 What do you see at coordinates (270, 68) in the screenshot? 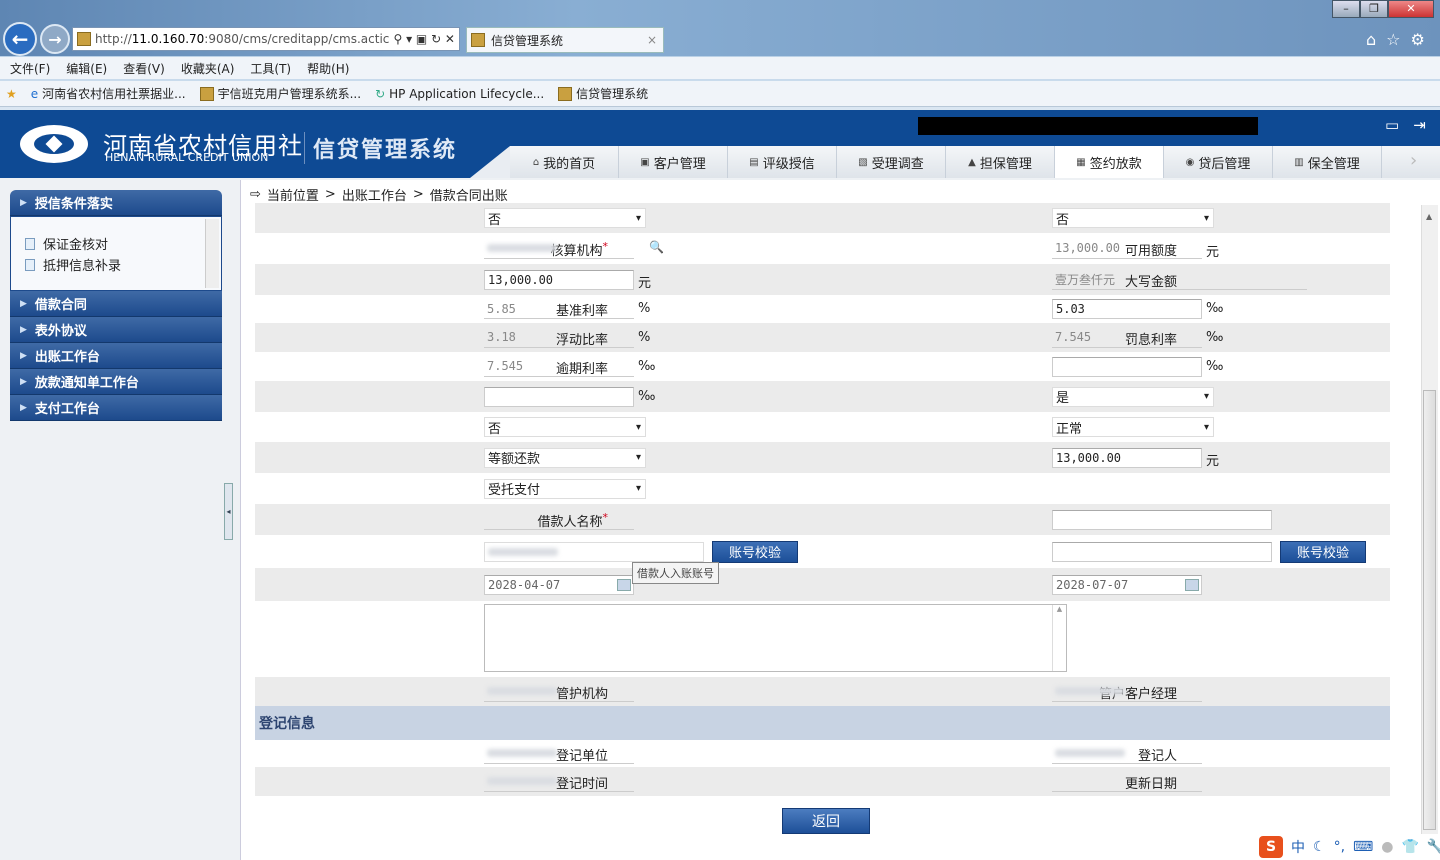
I see `menu-tools: 工具(T)` at bounding box center [270, 68].